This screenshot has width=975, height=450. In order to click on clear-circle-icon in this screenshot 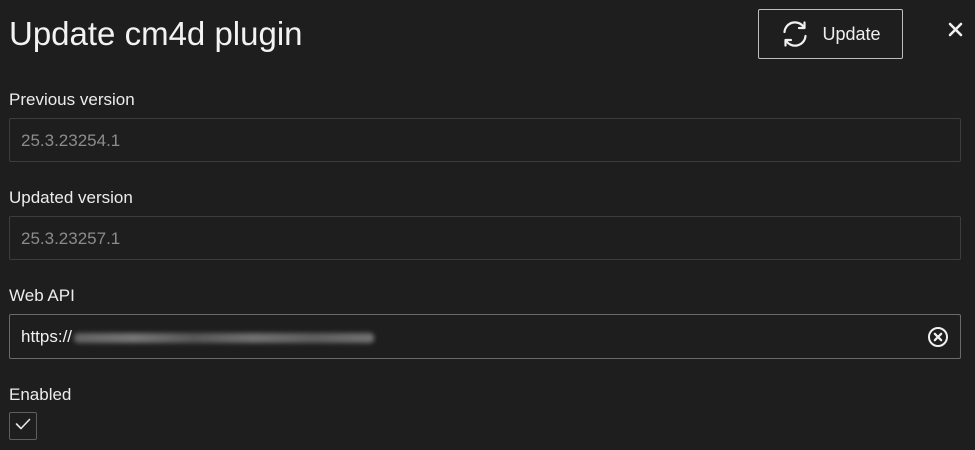, I will do `click(938, 337)`.